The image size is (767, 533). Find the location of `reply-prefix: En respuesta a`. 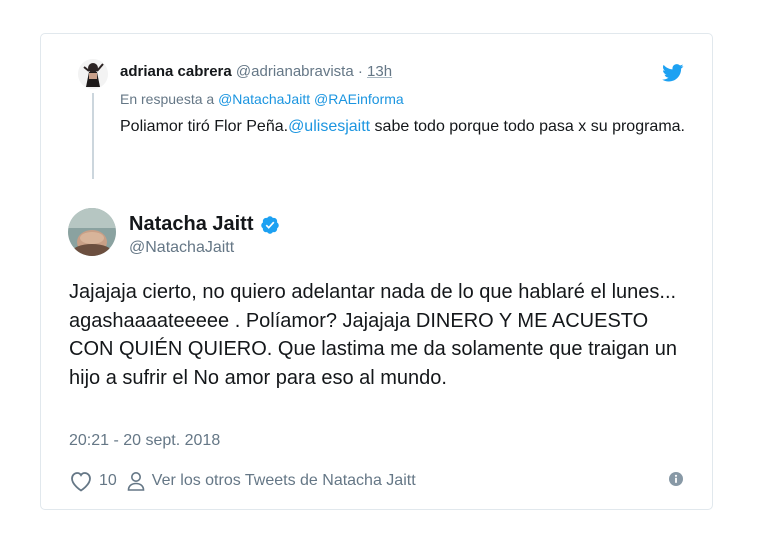

reply-prefix: En respuesta a is located at coordinates (167, 99).